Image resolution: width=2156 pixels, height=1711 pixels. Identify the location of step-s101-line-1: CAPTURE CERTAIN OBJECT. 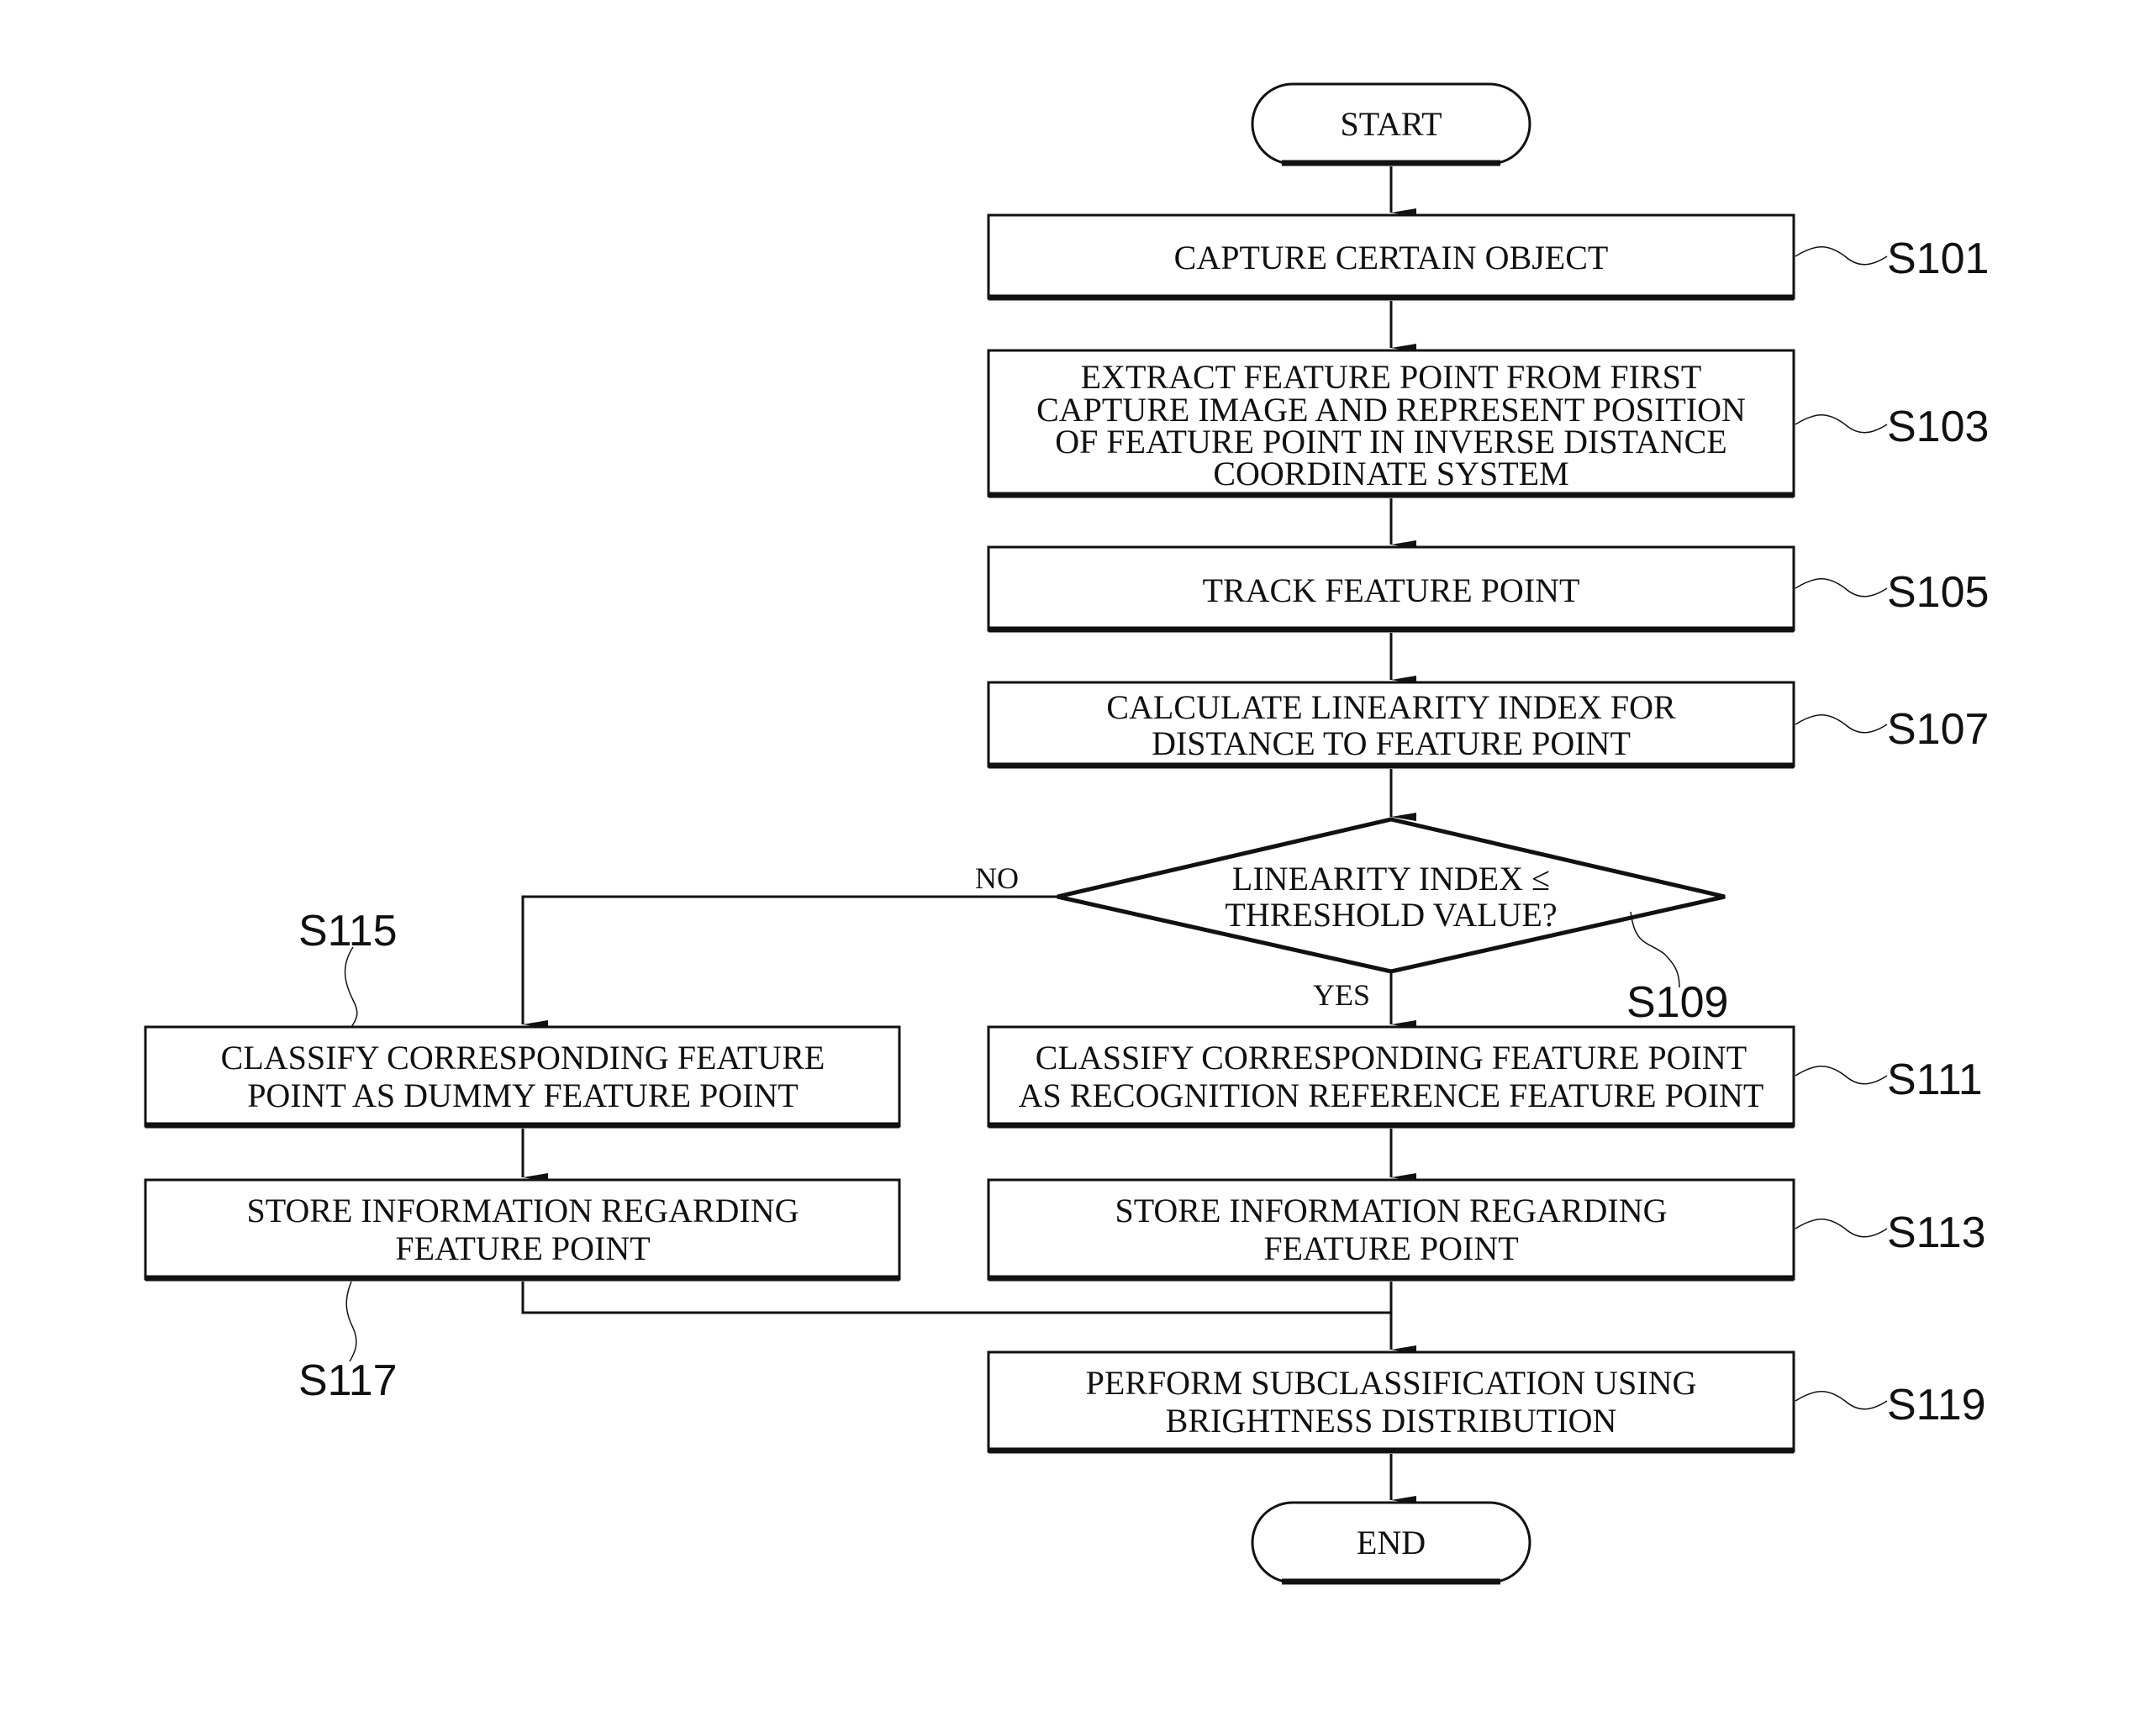
(1391, 257).